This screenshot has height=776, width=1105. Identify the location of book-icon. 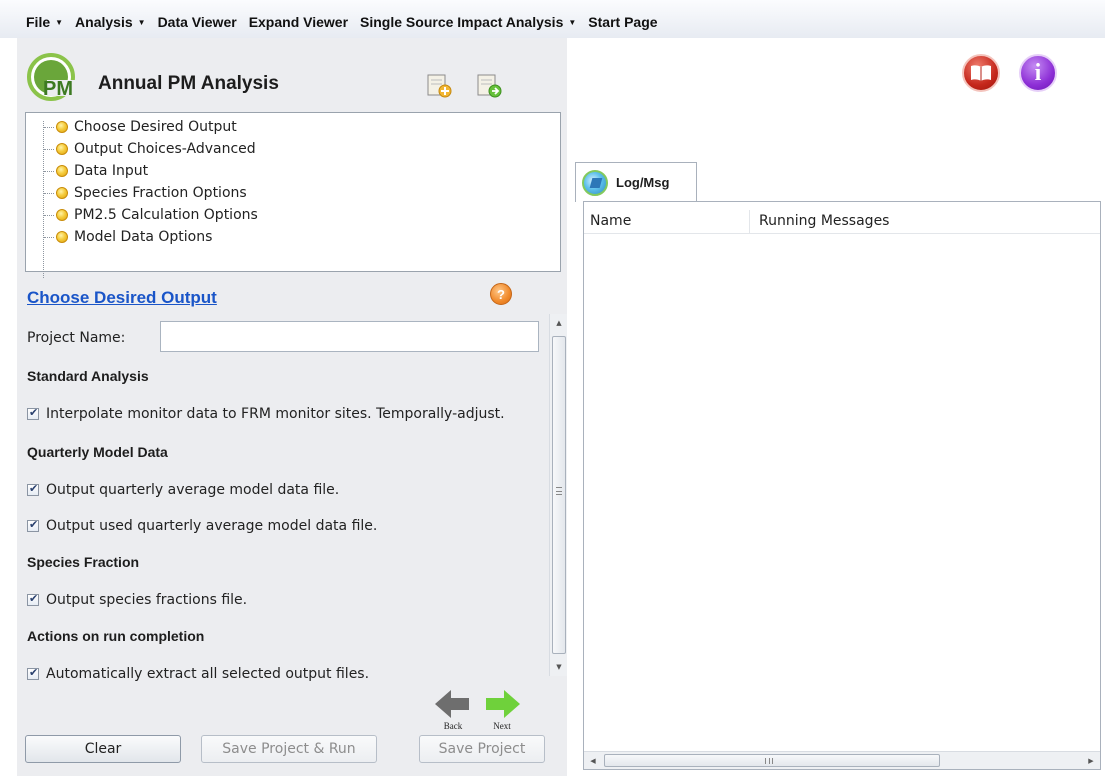
(981, 73).